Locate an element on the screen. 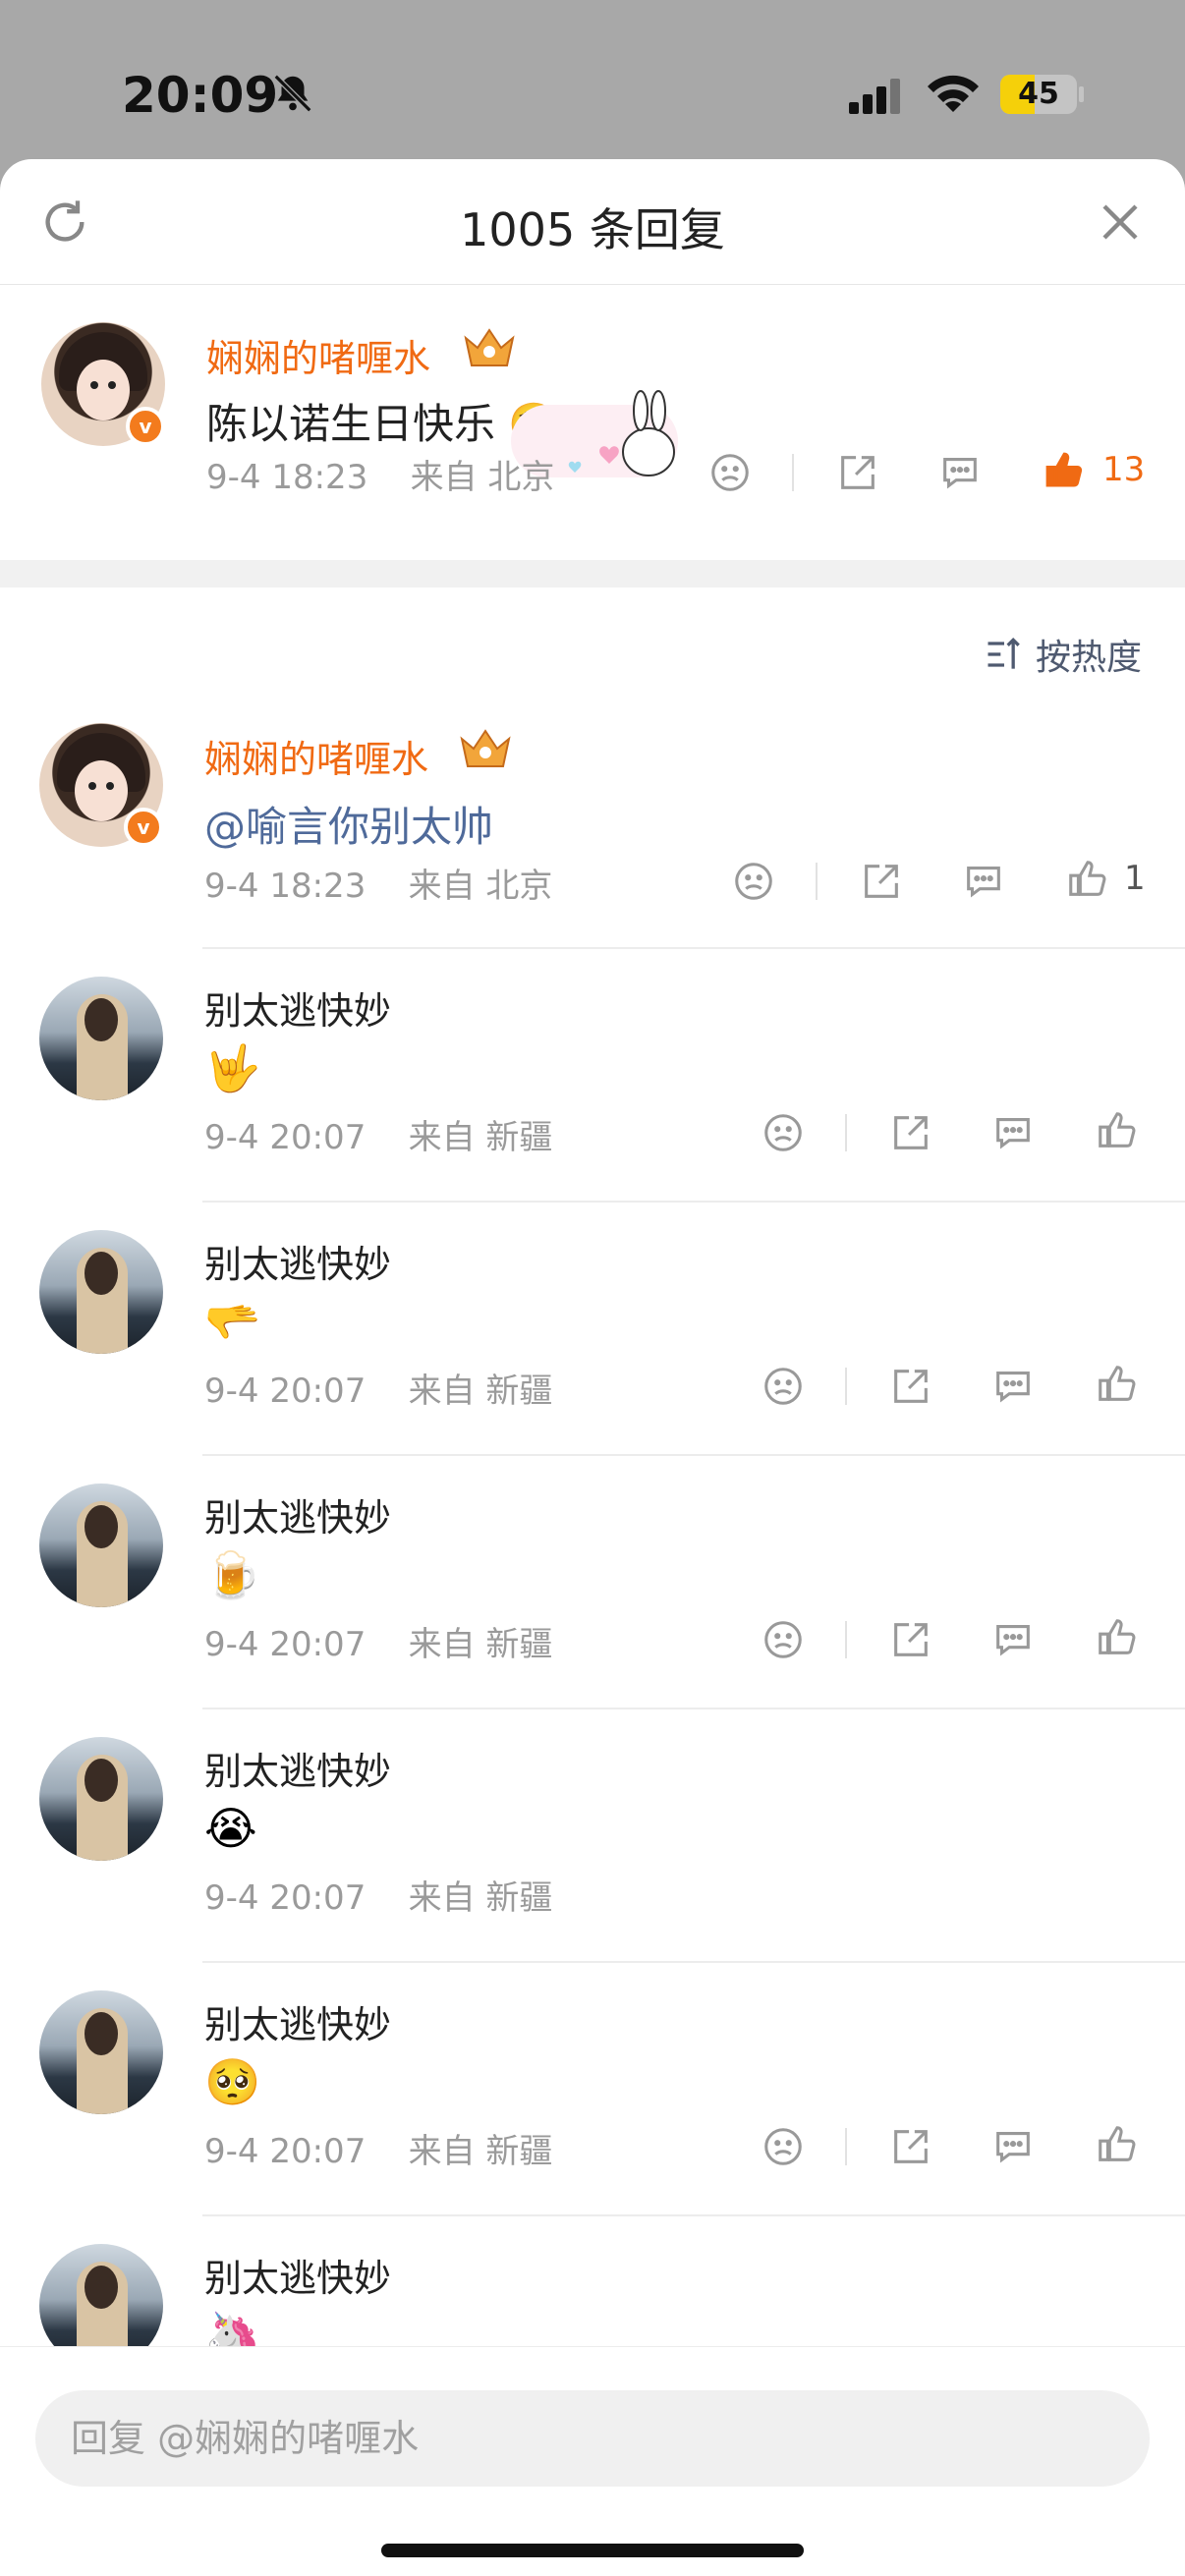 This screenshot has height=2576, width=1185. wifi-icon is located at coordinates (954, 93).